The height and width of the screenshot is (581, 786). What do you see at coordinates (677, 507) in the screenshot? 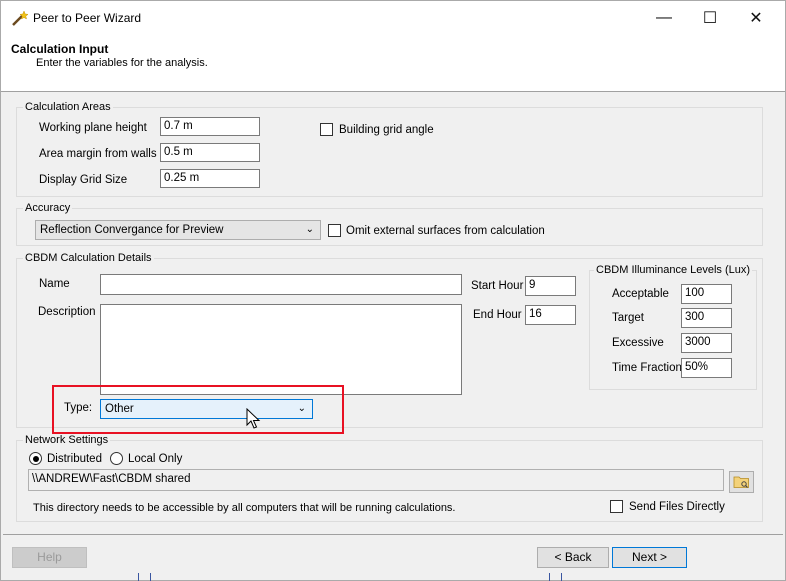
I see `send-files-label: Send Files Directly` at bounding box center [677, 507].